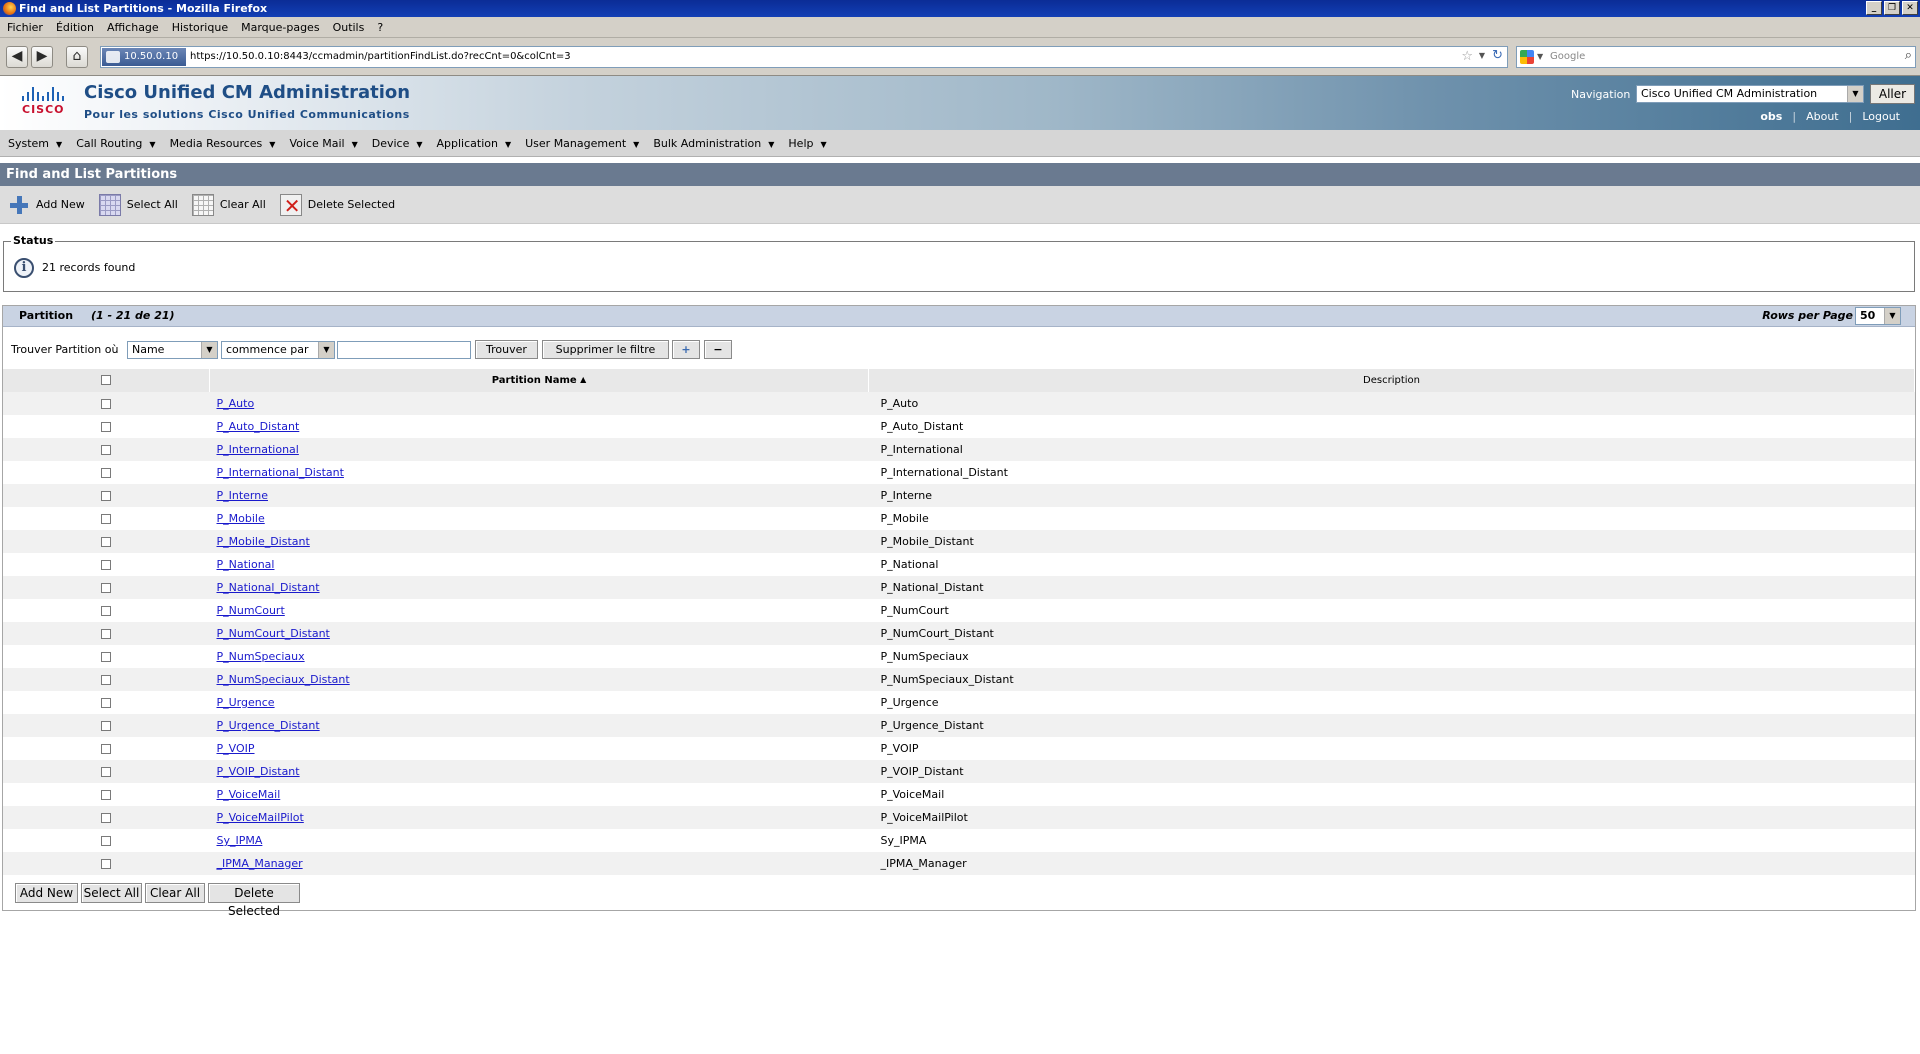 The width and height of the screenshot is (1920, 1054). What do you see at coordinates (349, 27) in the screenshot?
I see `menu-outils: Outils` at bounding box center [349, 27].